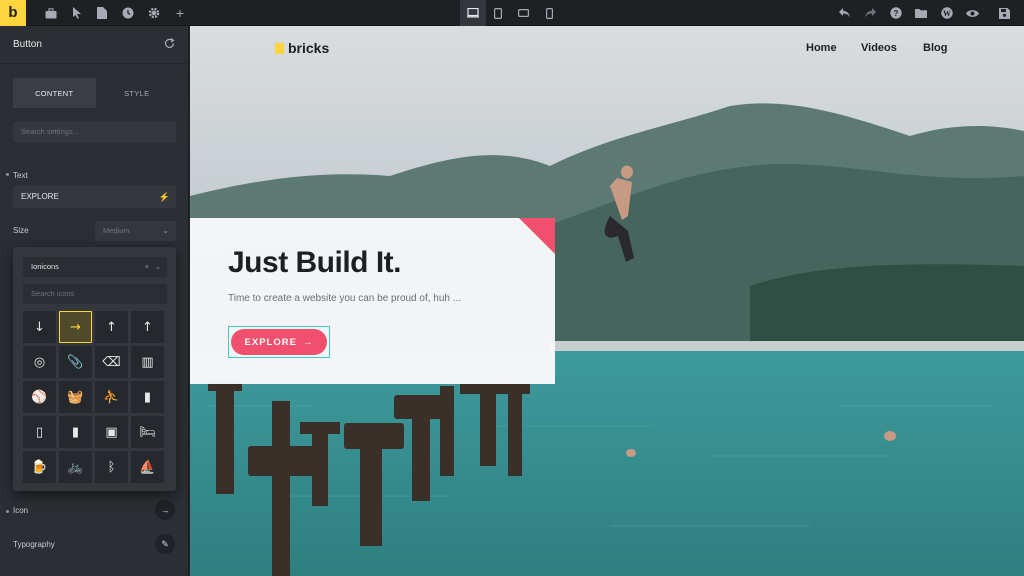 The height and width of the screenshot is (576, 1024). Describe the element at coordinates (111, 362) in the screenshot. I see `backspace-icon: ⌫` at that location.